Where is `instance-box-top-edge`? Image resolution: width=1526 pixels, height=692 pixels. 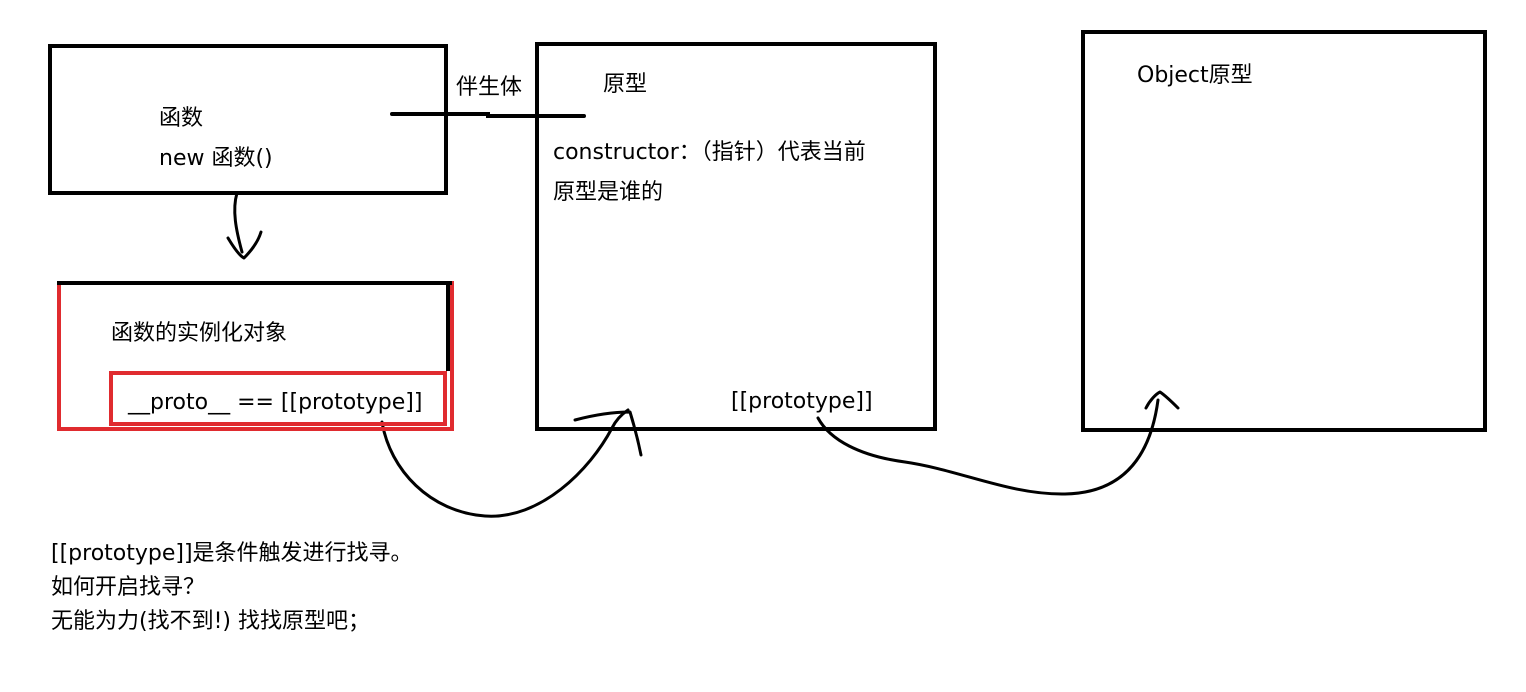 instance-box-top-edge is located at coordinates (254, 283).